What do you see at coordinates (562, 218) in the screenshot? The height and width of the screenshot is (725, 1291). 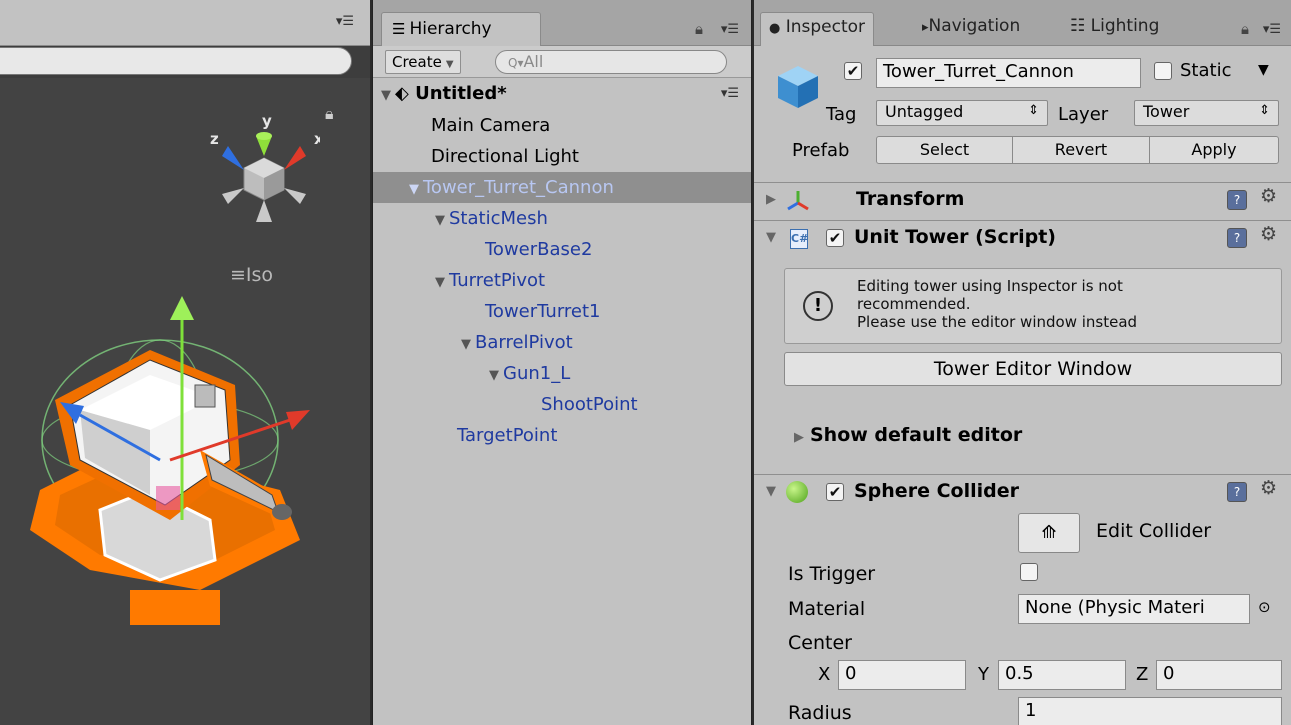 I see `hierarchy-item-staticmesh: ▼ StaticMesh` at bounding box center [562, 218].